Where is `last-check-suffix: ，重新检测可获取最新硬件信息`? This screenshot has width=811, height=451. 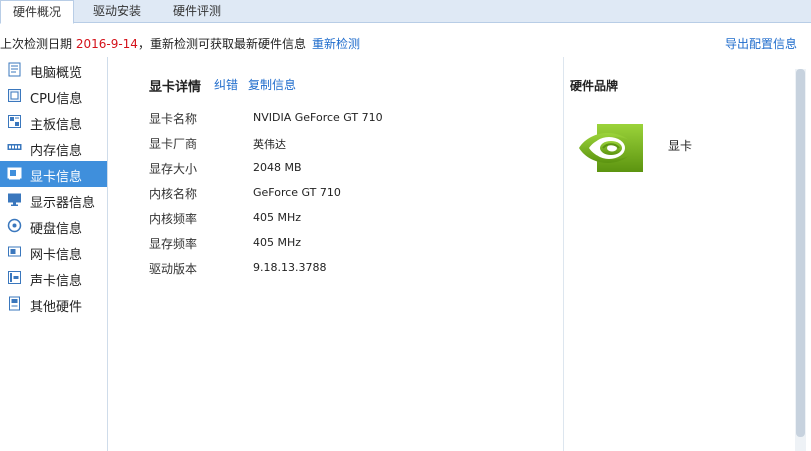
last-check-suffix: ，重新检测可获取最新硬件信息 is located at coordinates (221, 44).